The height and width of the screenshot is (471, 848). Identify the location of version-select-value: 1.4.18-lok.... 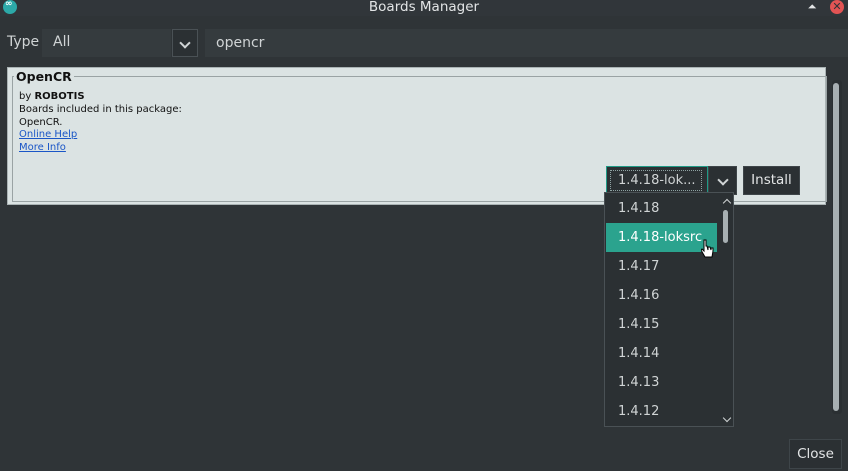
(657, 180).